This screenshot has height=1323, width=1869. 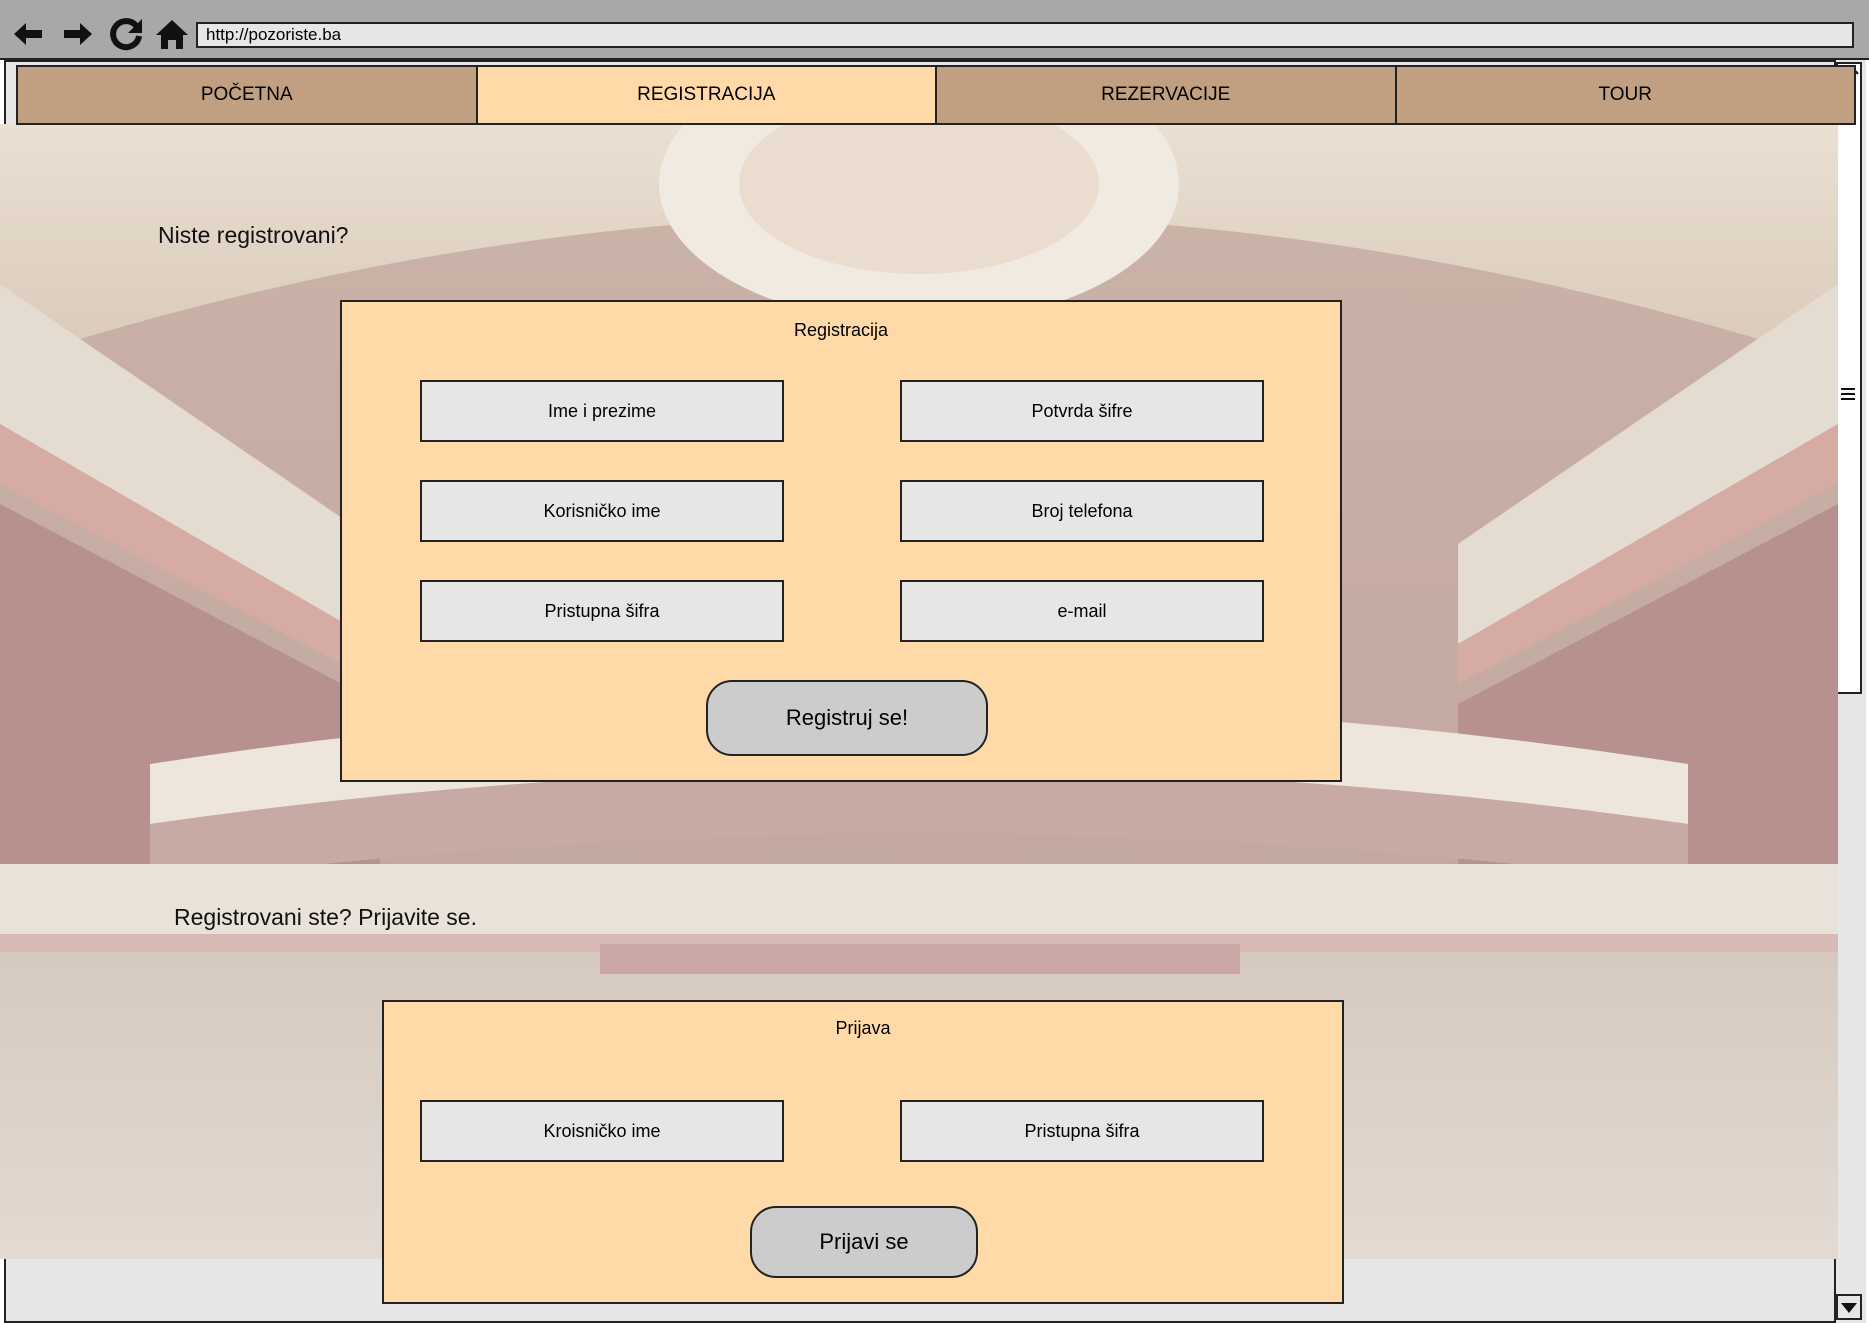 What do you see at coordinates (602, 511) in the screenshot?
I see `username-field: Korisničko ime` at bounding box center [602, 511].